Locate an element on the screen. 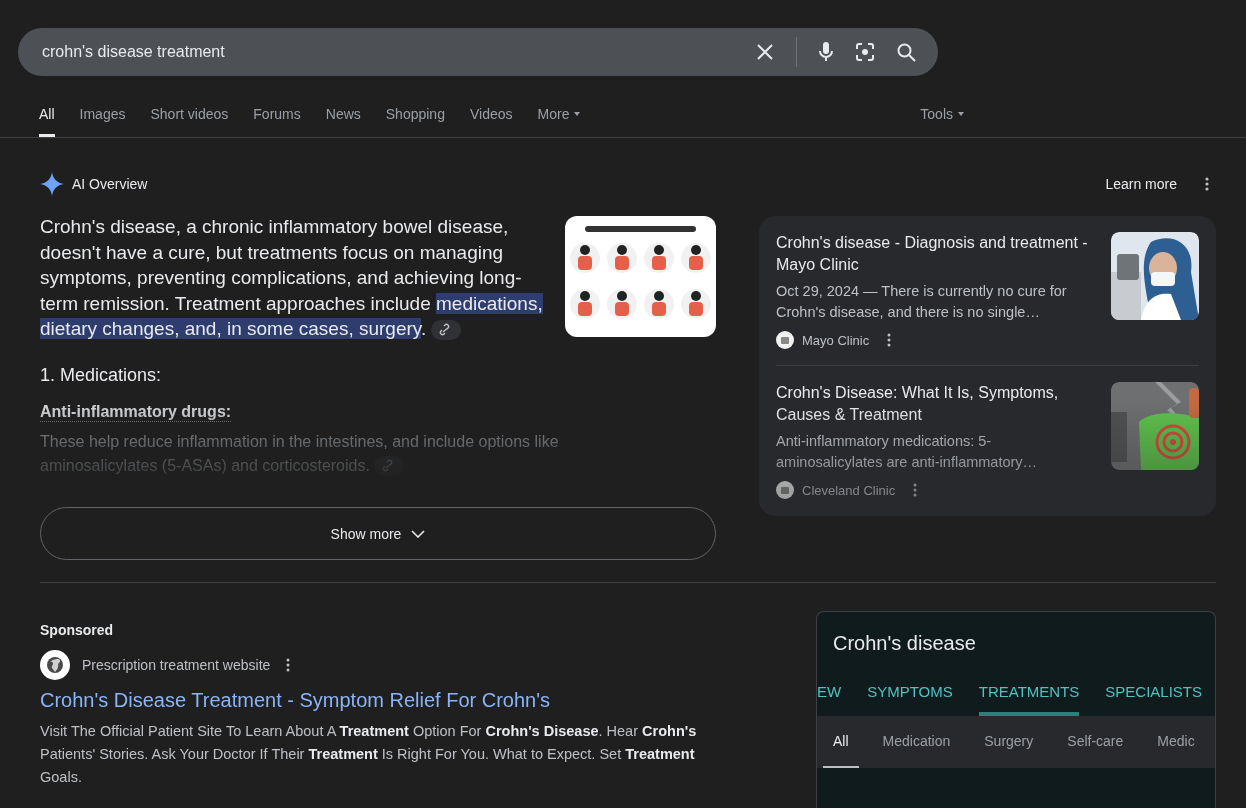 Image resolution: width=1246 pixels, height=808 pixels. search-field: crohn's disease treatment is located at coordinates (387, 52).